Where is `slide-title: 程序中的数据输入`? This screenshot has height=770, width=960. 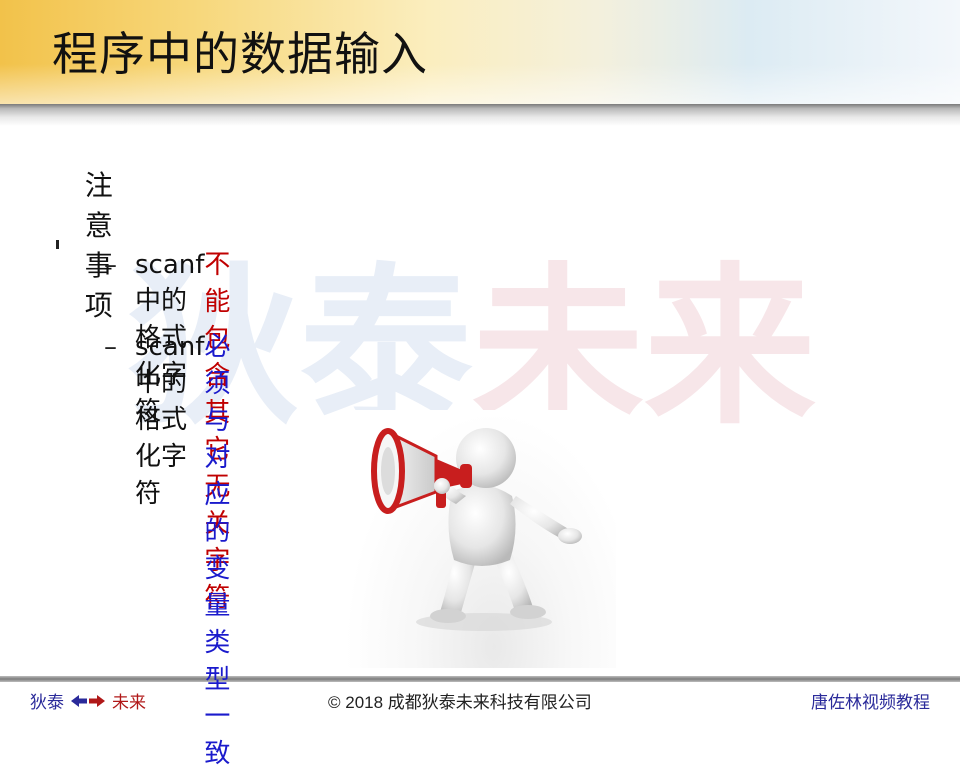
slide-title: 程序中的数据输入 is located at coordinates (240, 54).